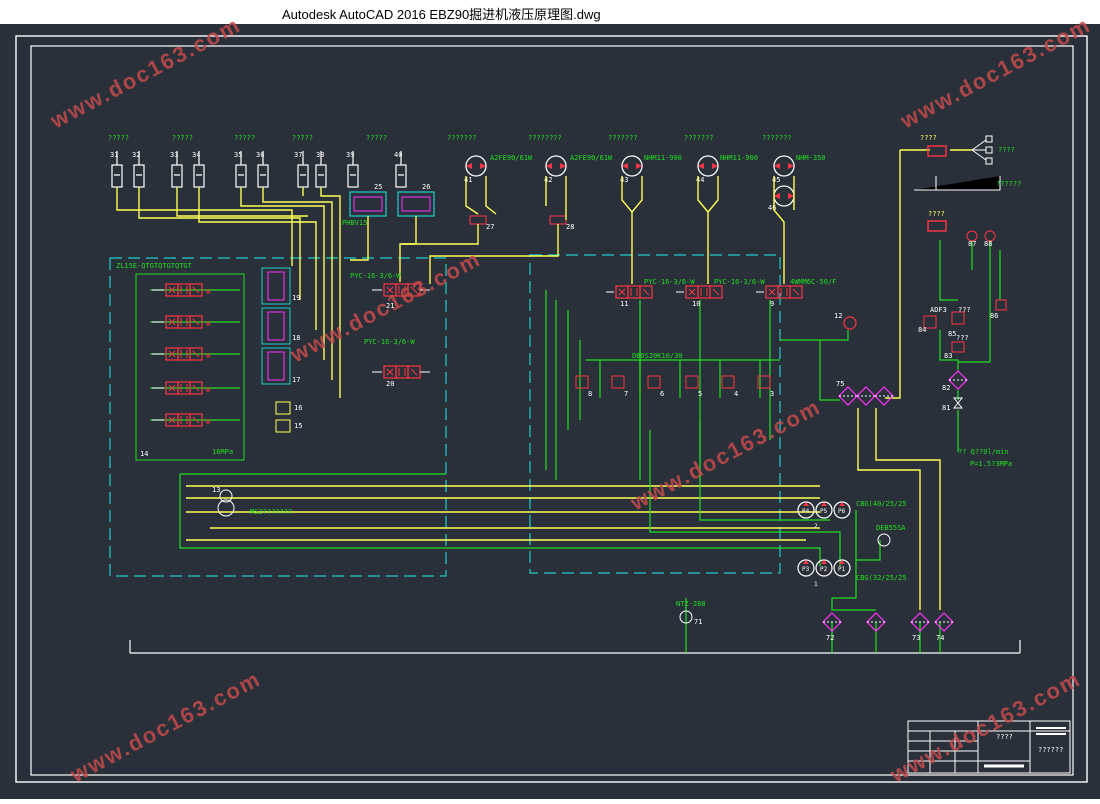  I want to click on multiway-valve-frame, so click(190, 367).